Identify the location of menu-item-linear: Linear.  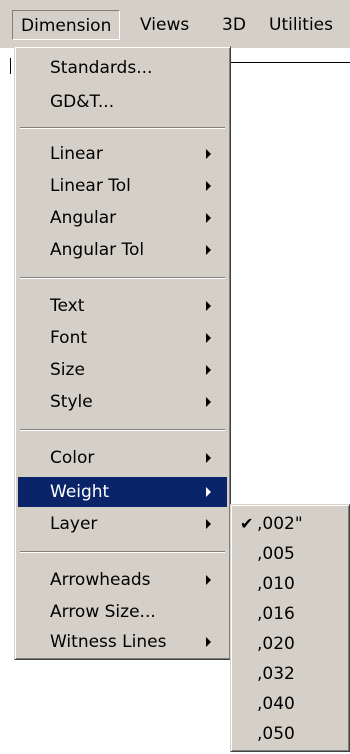
(122, 154).